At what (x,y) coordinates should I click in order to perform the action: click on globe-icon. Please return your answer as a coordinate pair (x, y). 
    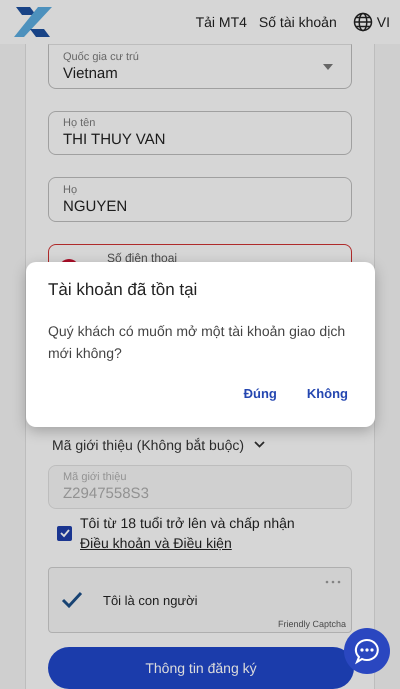
    Looking at the image, I should click on (362, 22).